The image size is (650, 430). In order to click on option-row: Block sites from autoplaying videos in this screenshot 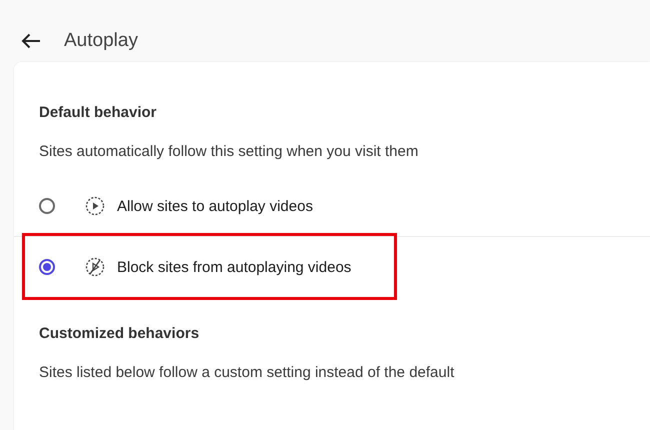, I will do `click(332, 266)`.